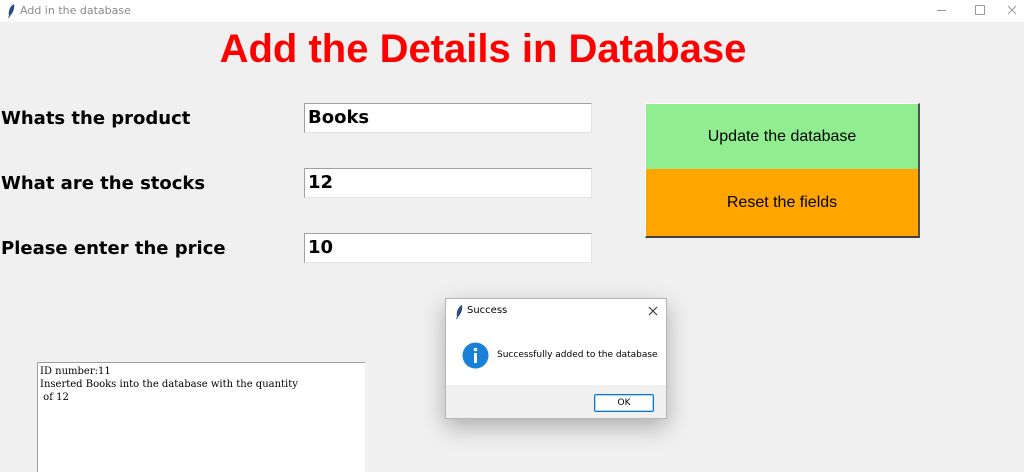 This screenshot has height=472, width=1024. Describe the element at coordinates (782, 136) in the screenshot. I see `update-database-button: Update the database` at that location.